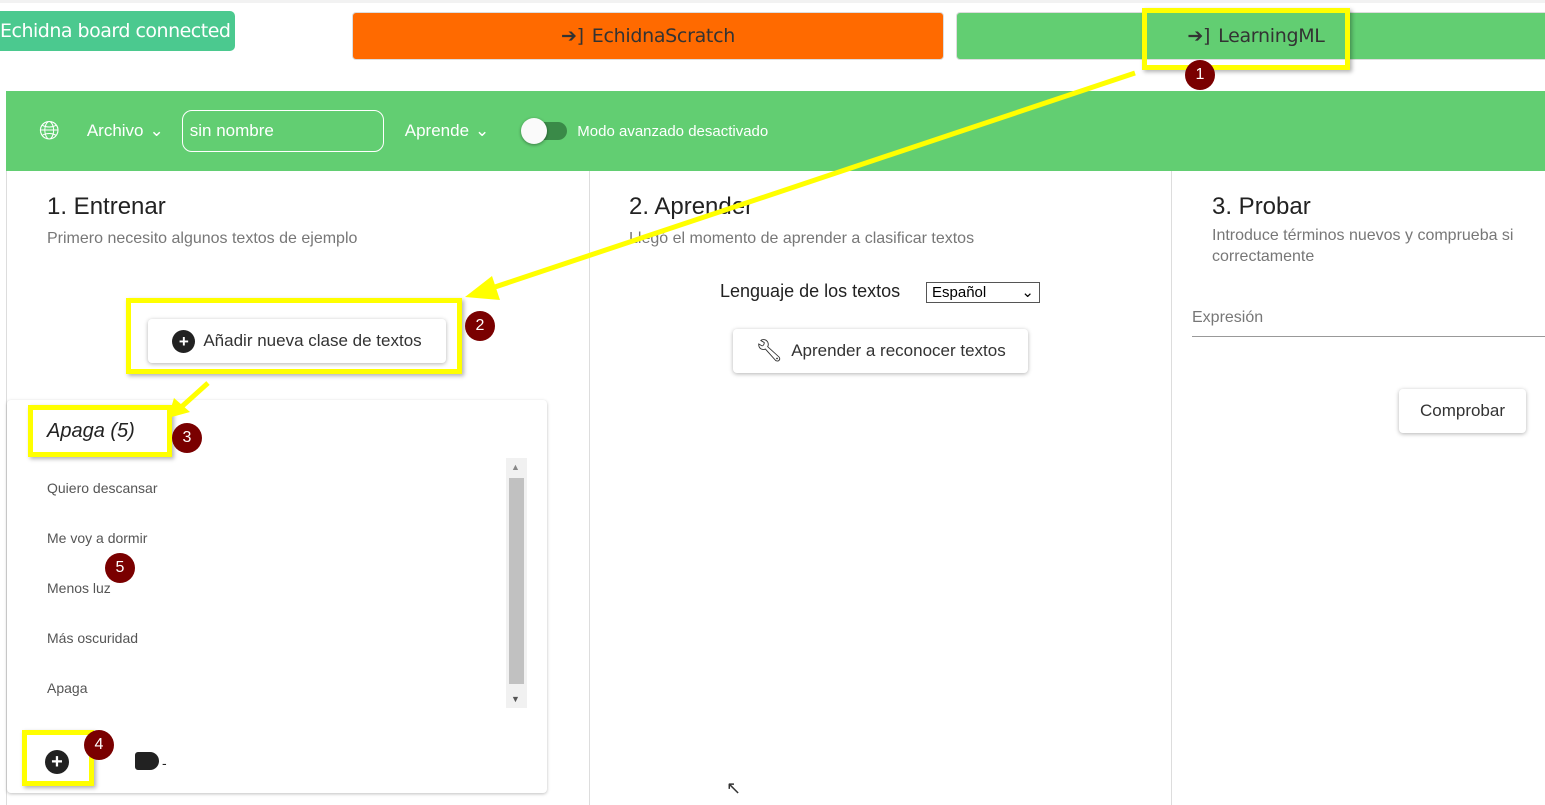 This screenshot has height=805, width=1545. Describe the element at coordinates (480, 326) in the screenshot. I see `annotation-badge: 2` at that location.